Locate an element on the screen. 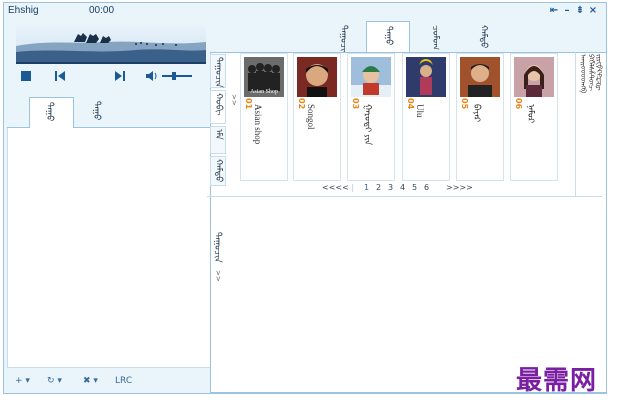 This screenshot has height=407, width=627. repeat-icon: ↻ ▾ is located at coordinates (54, 381).